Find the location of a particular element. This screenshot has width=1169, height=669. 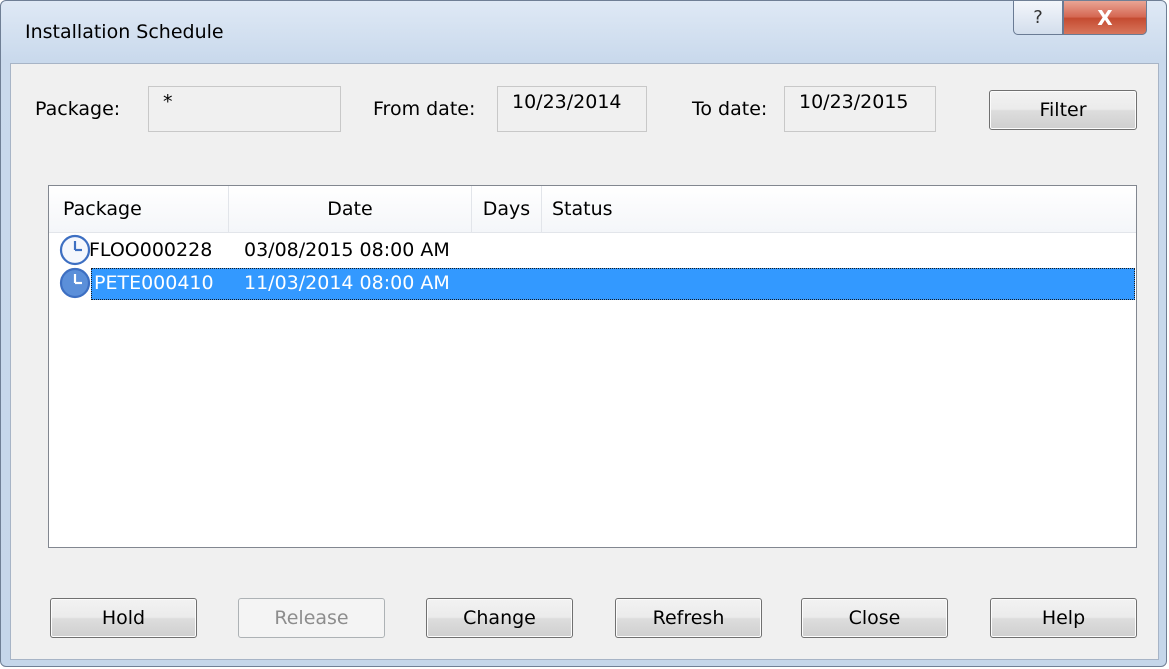

close-icon: X is located at coordinates (1105, 17).